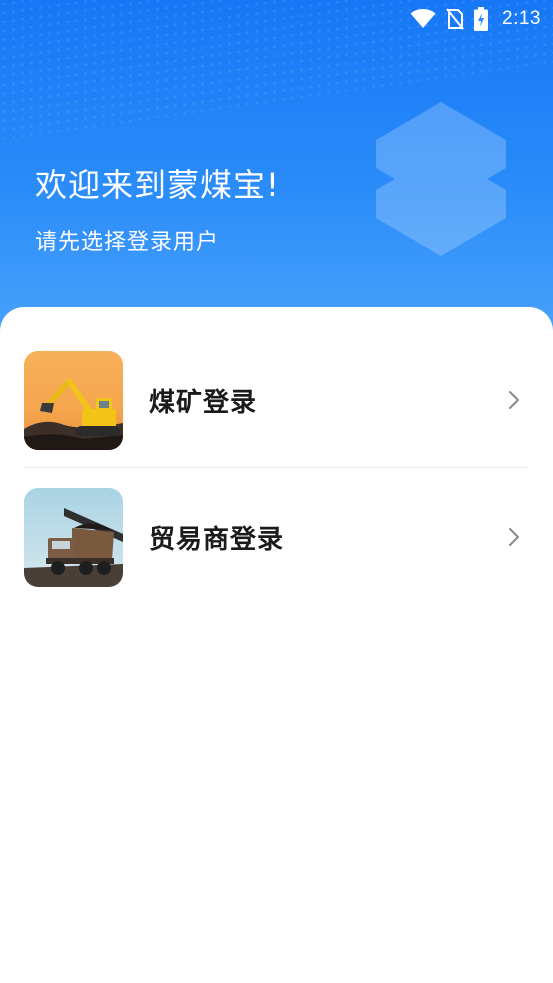 The image size is (553, 983). I want to click on no-sim-icon, so click(455, 19).